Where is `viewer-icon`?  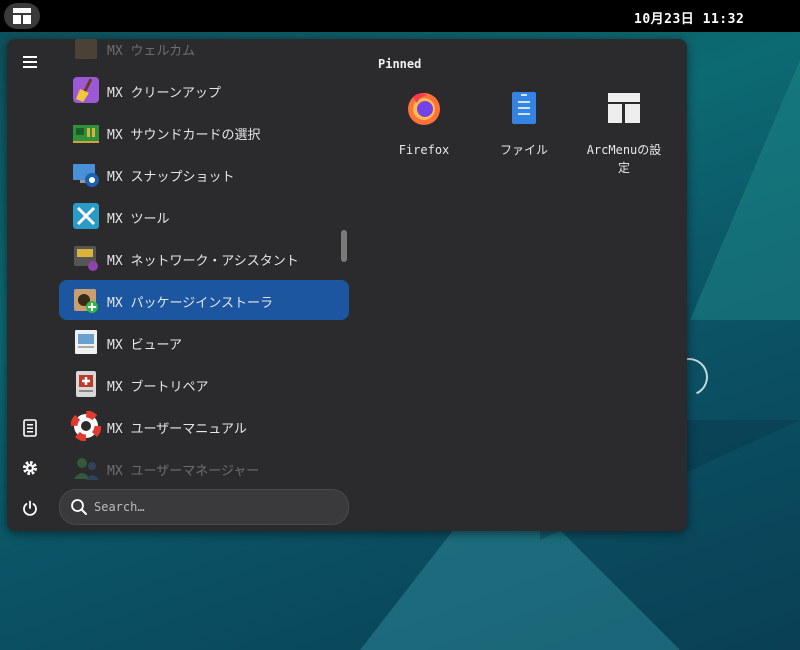 viewer-icon is located at coordinates (86, 342).